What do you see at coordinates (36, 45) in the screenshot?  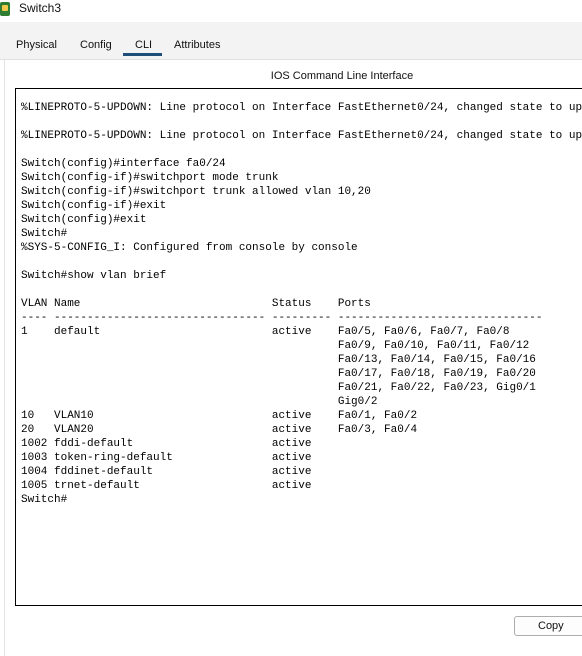 I see `tab-physical: Physical` at bounding box center [36, 45].